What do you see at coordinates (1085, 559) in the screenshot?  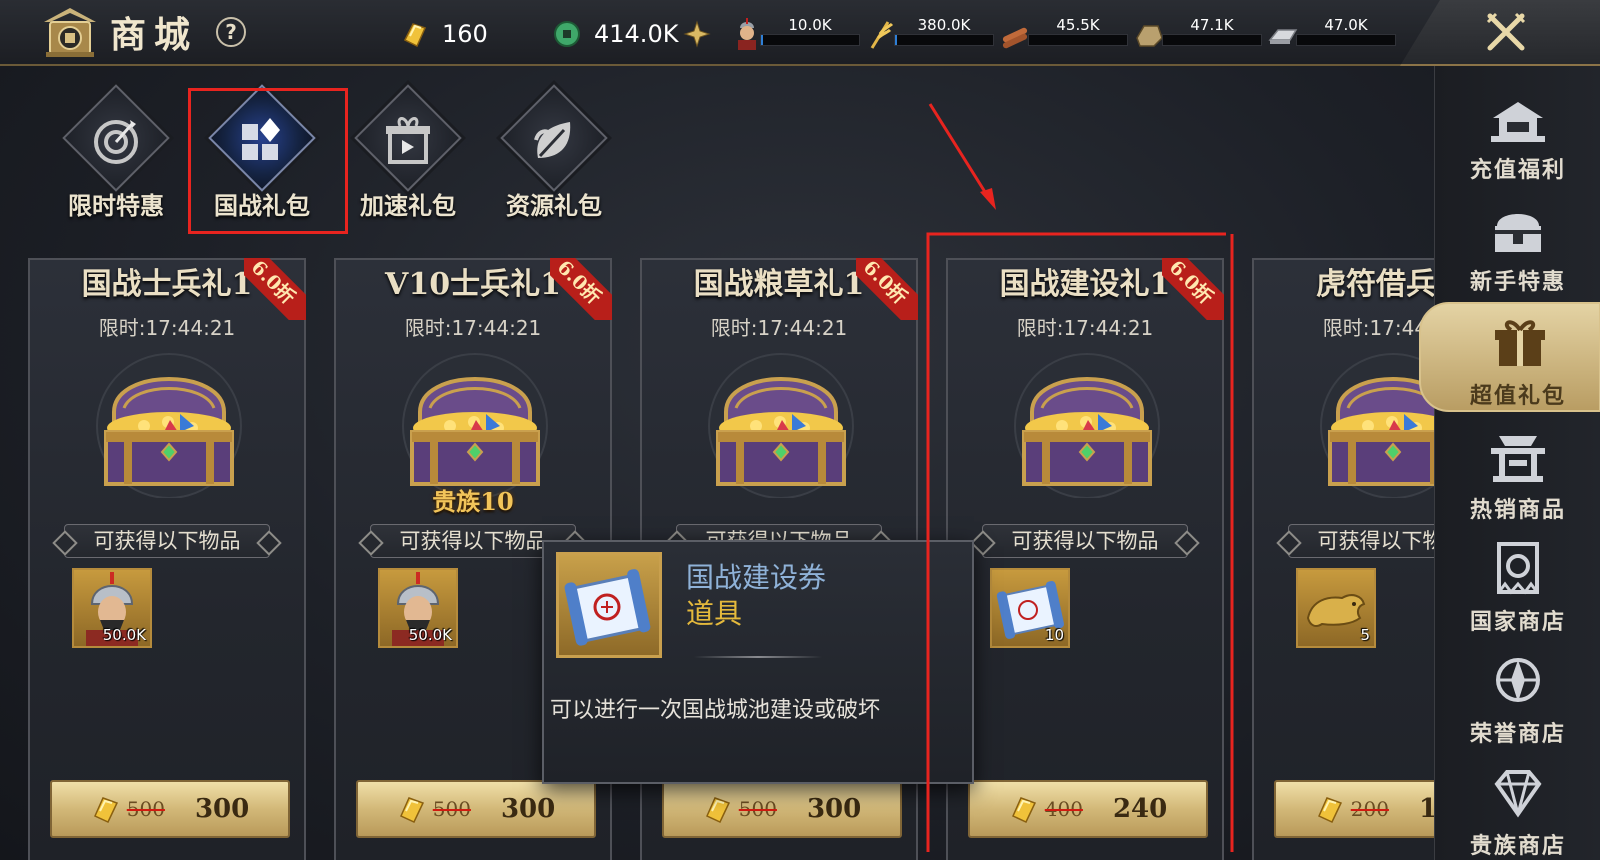 I see `gift-card: 国战建设礼1 限时:17:44:21 6.0折 可获得以下物品 10 400 240` at bounding box center [1085, 559].